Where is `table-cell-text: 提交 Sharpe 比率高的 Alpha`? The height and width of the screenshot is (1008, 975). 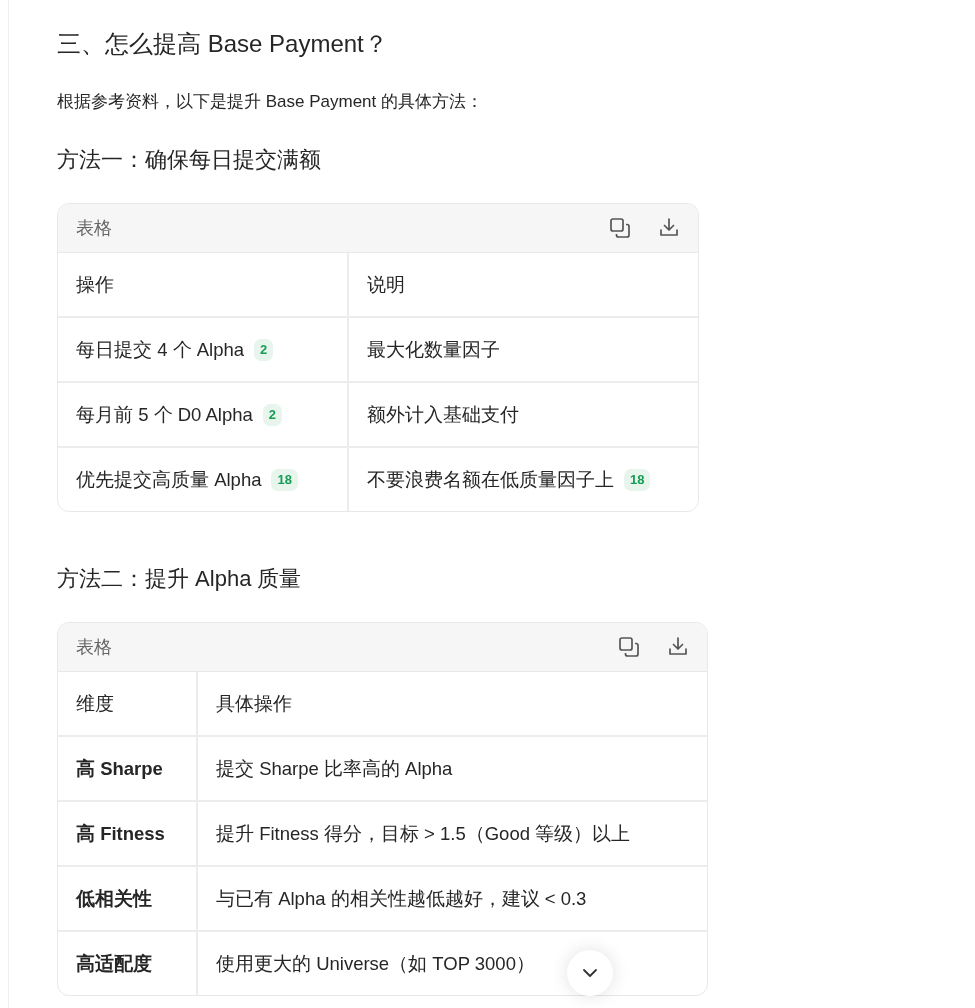 table-cell-text: 提交 Sharpe 比率高的 Alpha is located at coordinates (334, 769).